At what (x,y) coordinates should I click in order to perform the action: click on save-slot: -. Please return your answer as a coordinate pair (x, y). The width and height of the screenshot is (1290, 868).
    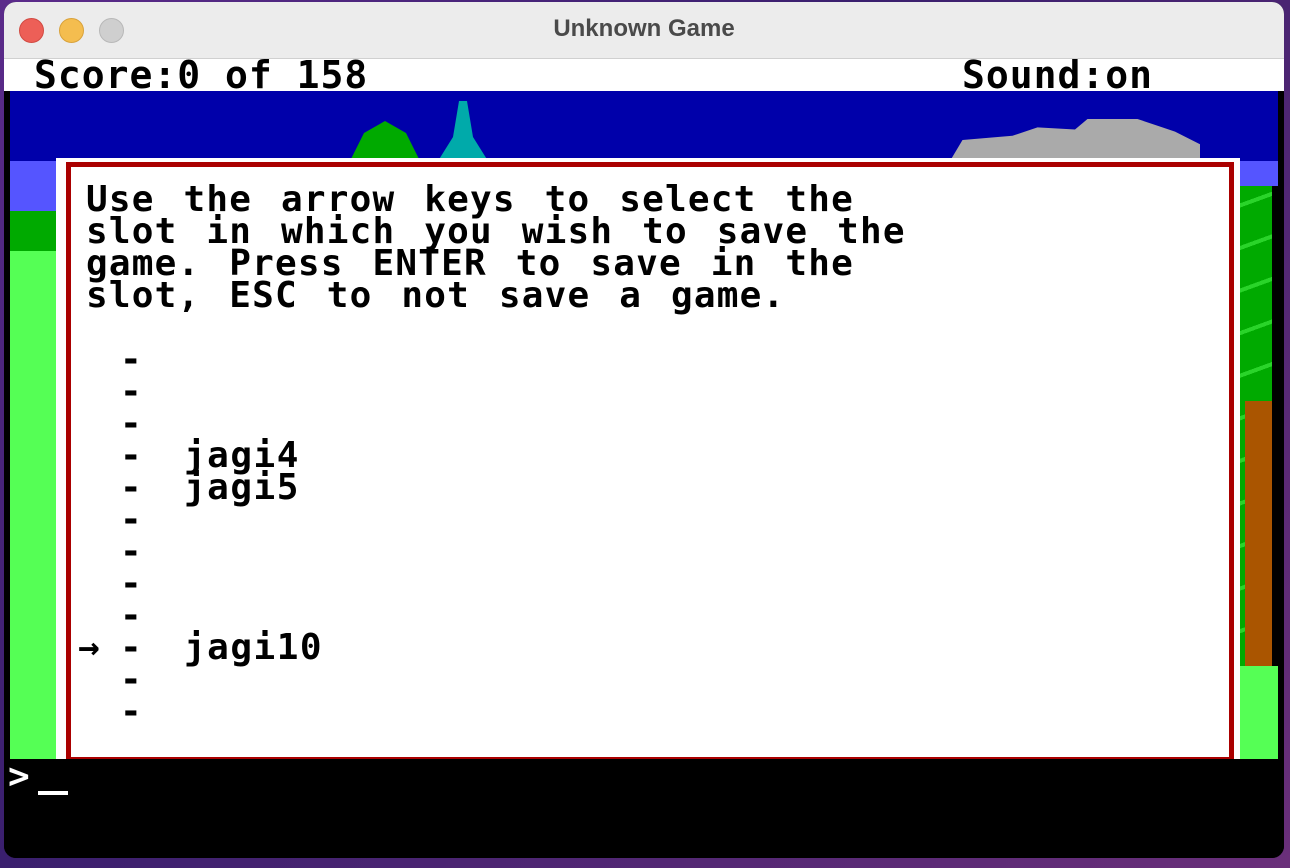
    Looking at the image, I should click on (278, 711).